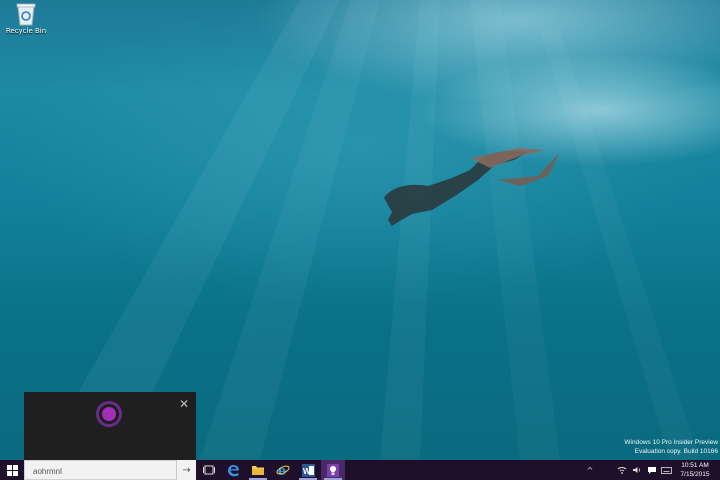 The image size is (720, 480). Describe the element at coordinates (622, 470) in the screenshot. I see `wifi-icon` at that location.